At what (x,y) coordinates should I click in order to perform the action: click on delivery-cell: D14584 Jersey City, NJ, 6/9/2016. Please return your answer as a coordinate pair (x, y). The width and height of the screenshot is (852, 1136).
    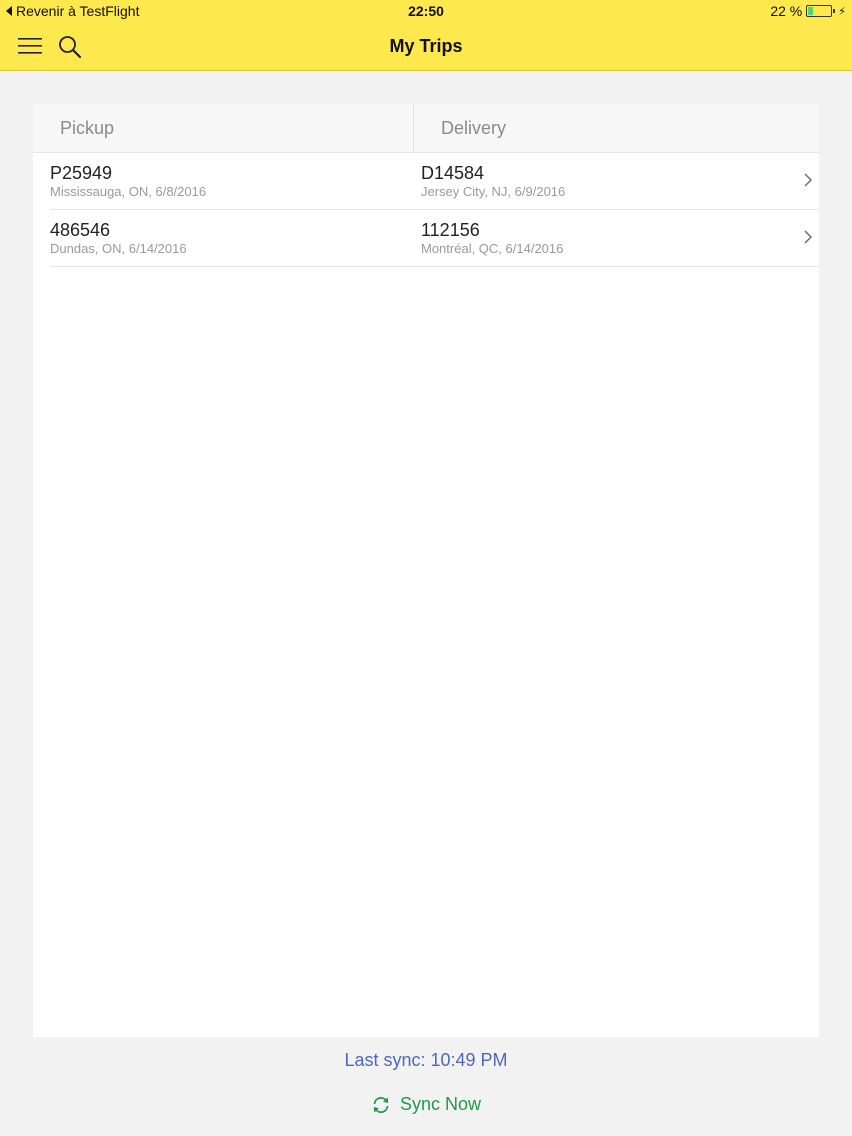
    Looking at the image, I should click on (493, 181).